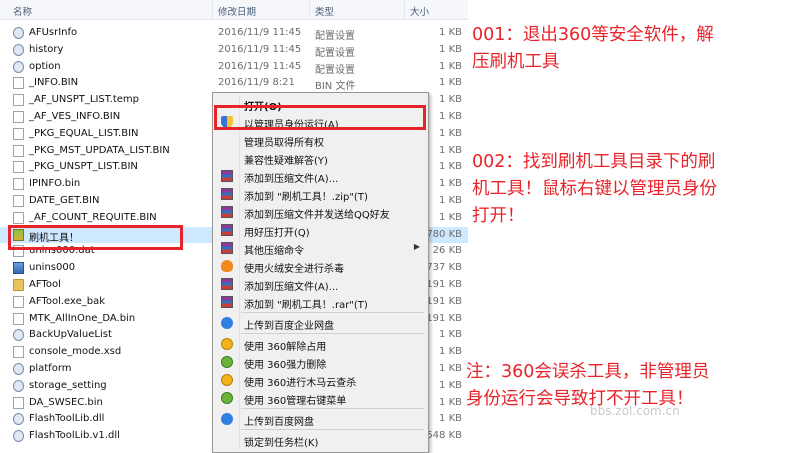 This screenshot has width=800, height=453. What do you see at coordinates (335, 87) in the screenshot?
I see `file-type: BIN 文件` at bounding box center [335, 87].